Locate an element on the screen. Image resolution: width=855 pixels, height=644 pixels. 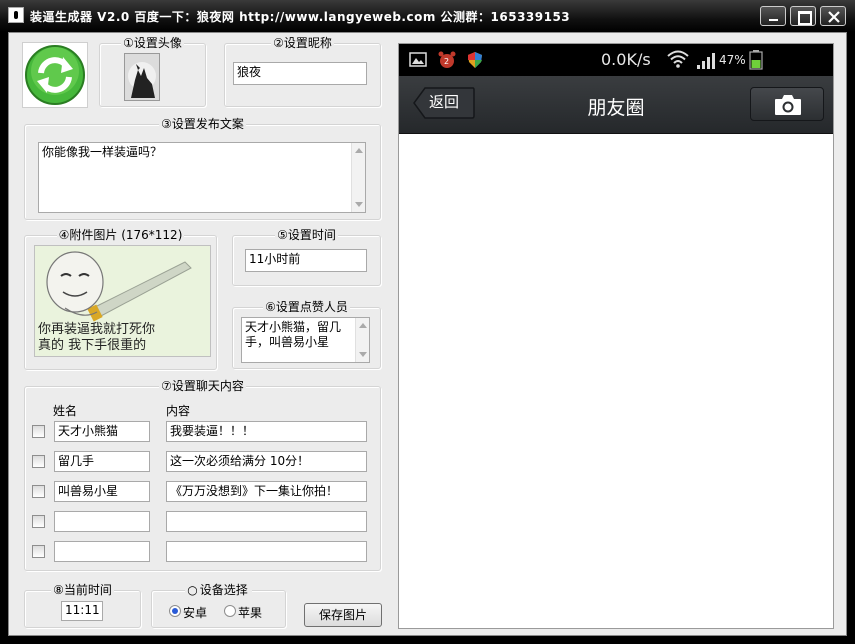
post-text: 你能像我一样装逼吗？ is located at coordinates (102, 152).